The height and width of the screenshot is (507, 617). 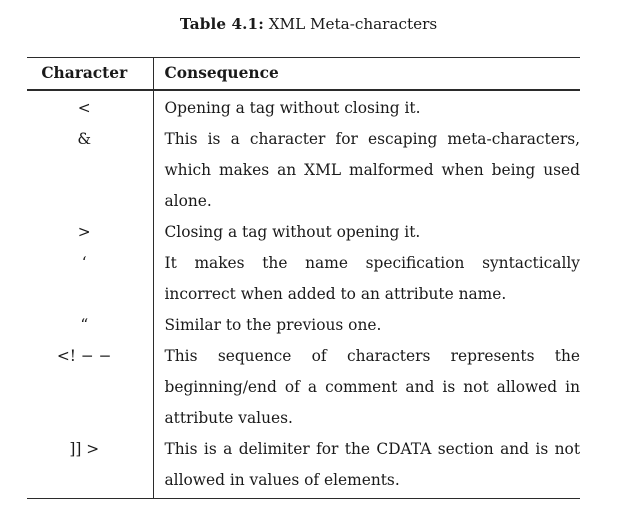 I want to click on column-header-character: Character, so click(x=90, y=74).